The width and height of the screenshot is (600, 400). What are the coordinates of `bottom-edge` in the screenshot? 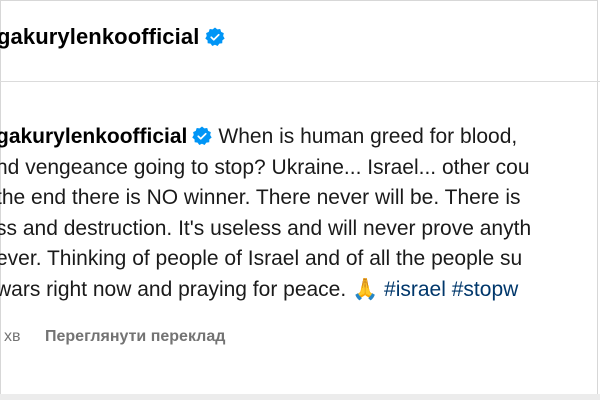 It's located at (300, 397).